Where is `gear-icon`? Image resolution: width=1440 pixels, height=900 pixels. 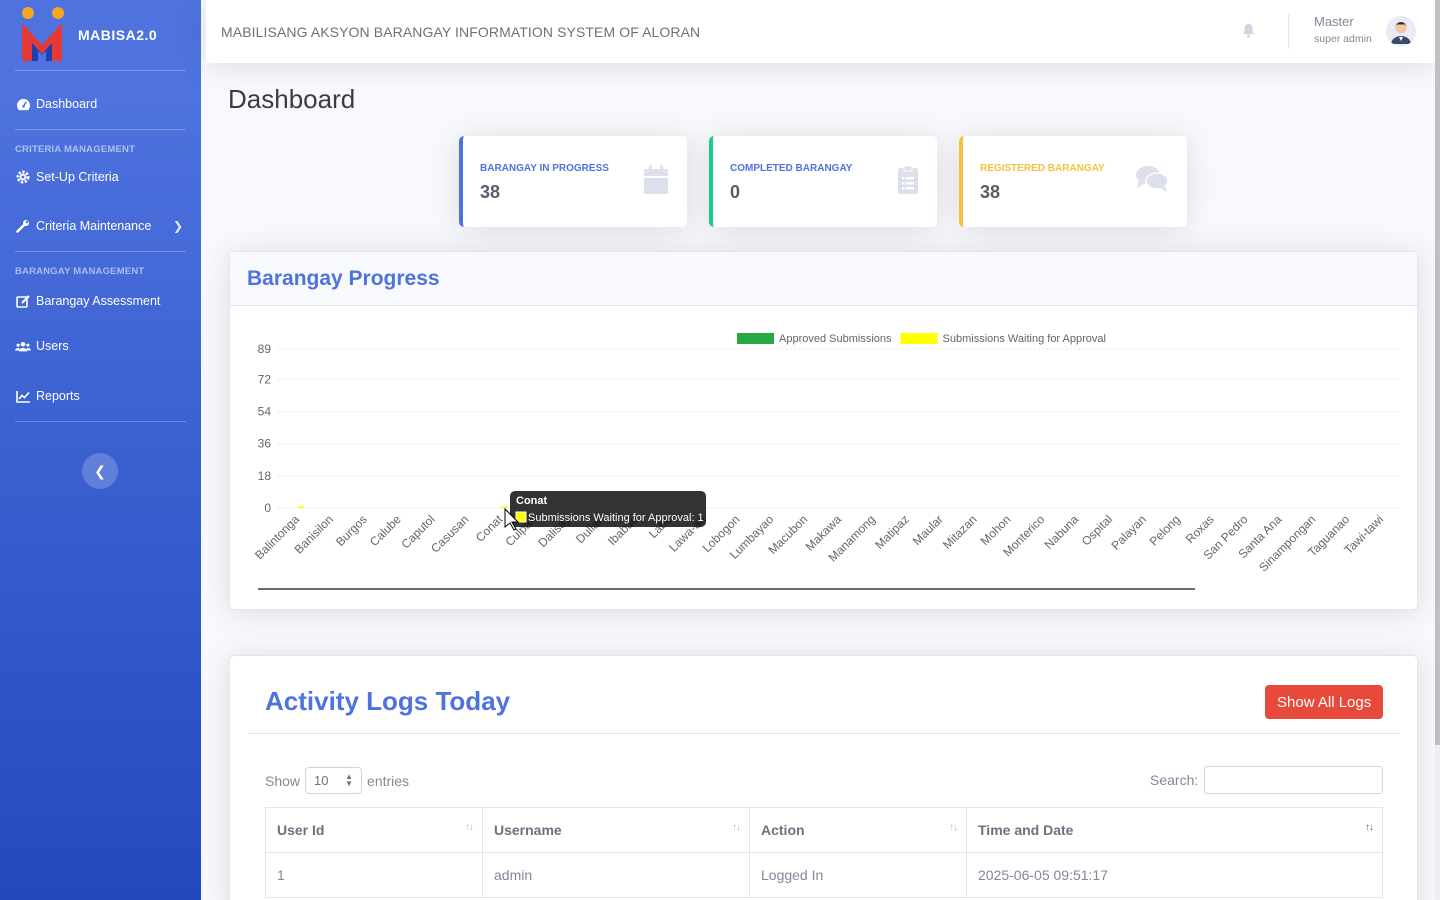
gear-icon is located at coordinates (23, 177).